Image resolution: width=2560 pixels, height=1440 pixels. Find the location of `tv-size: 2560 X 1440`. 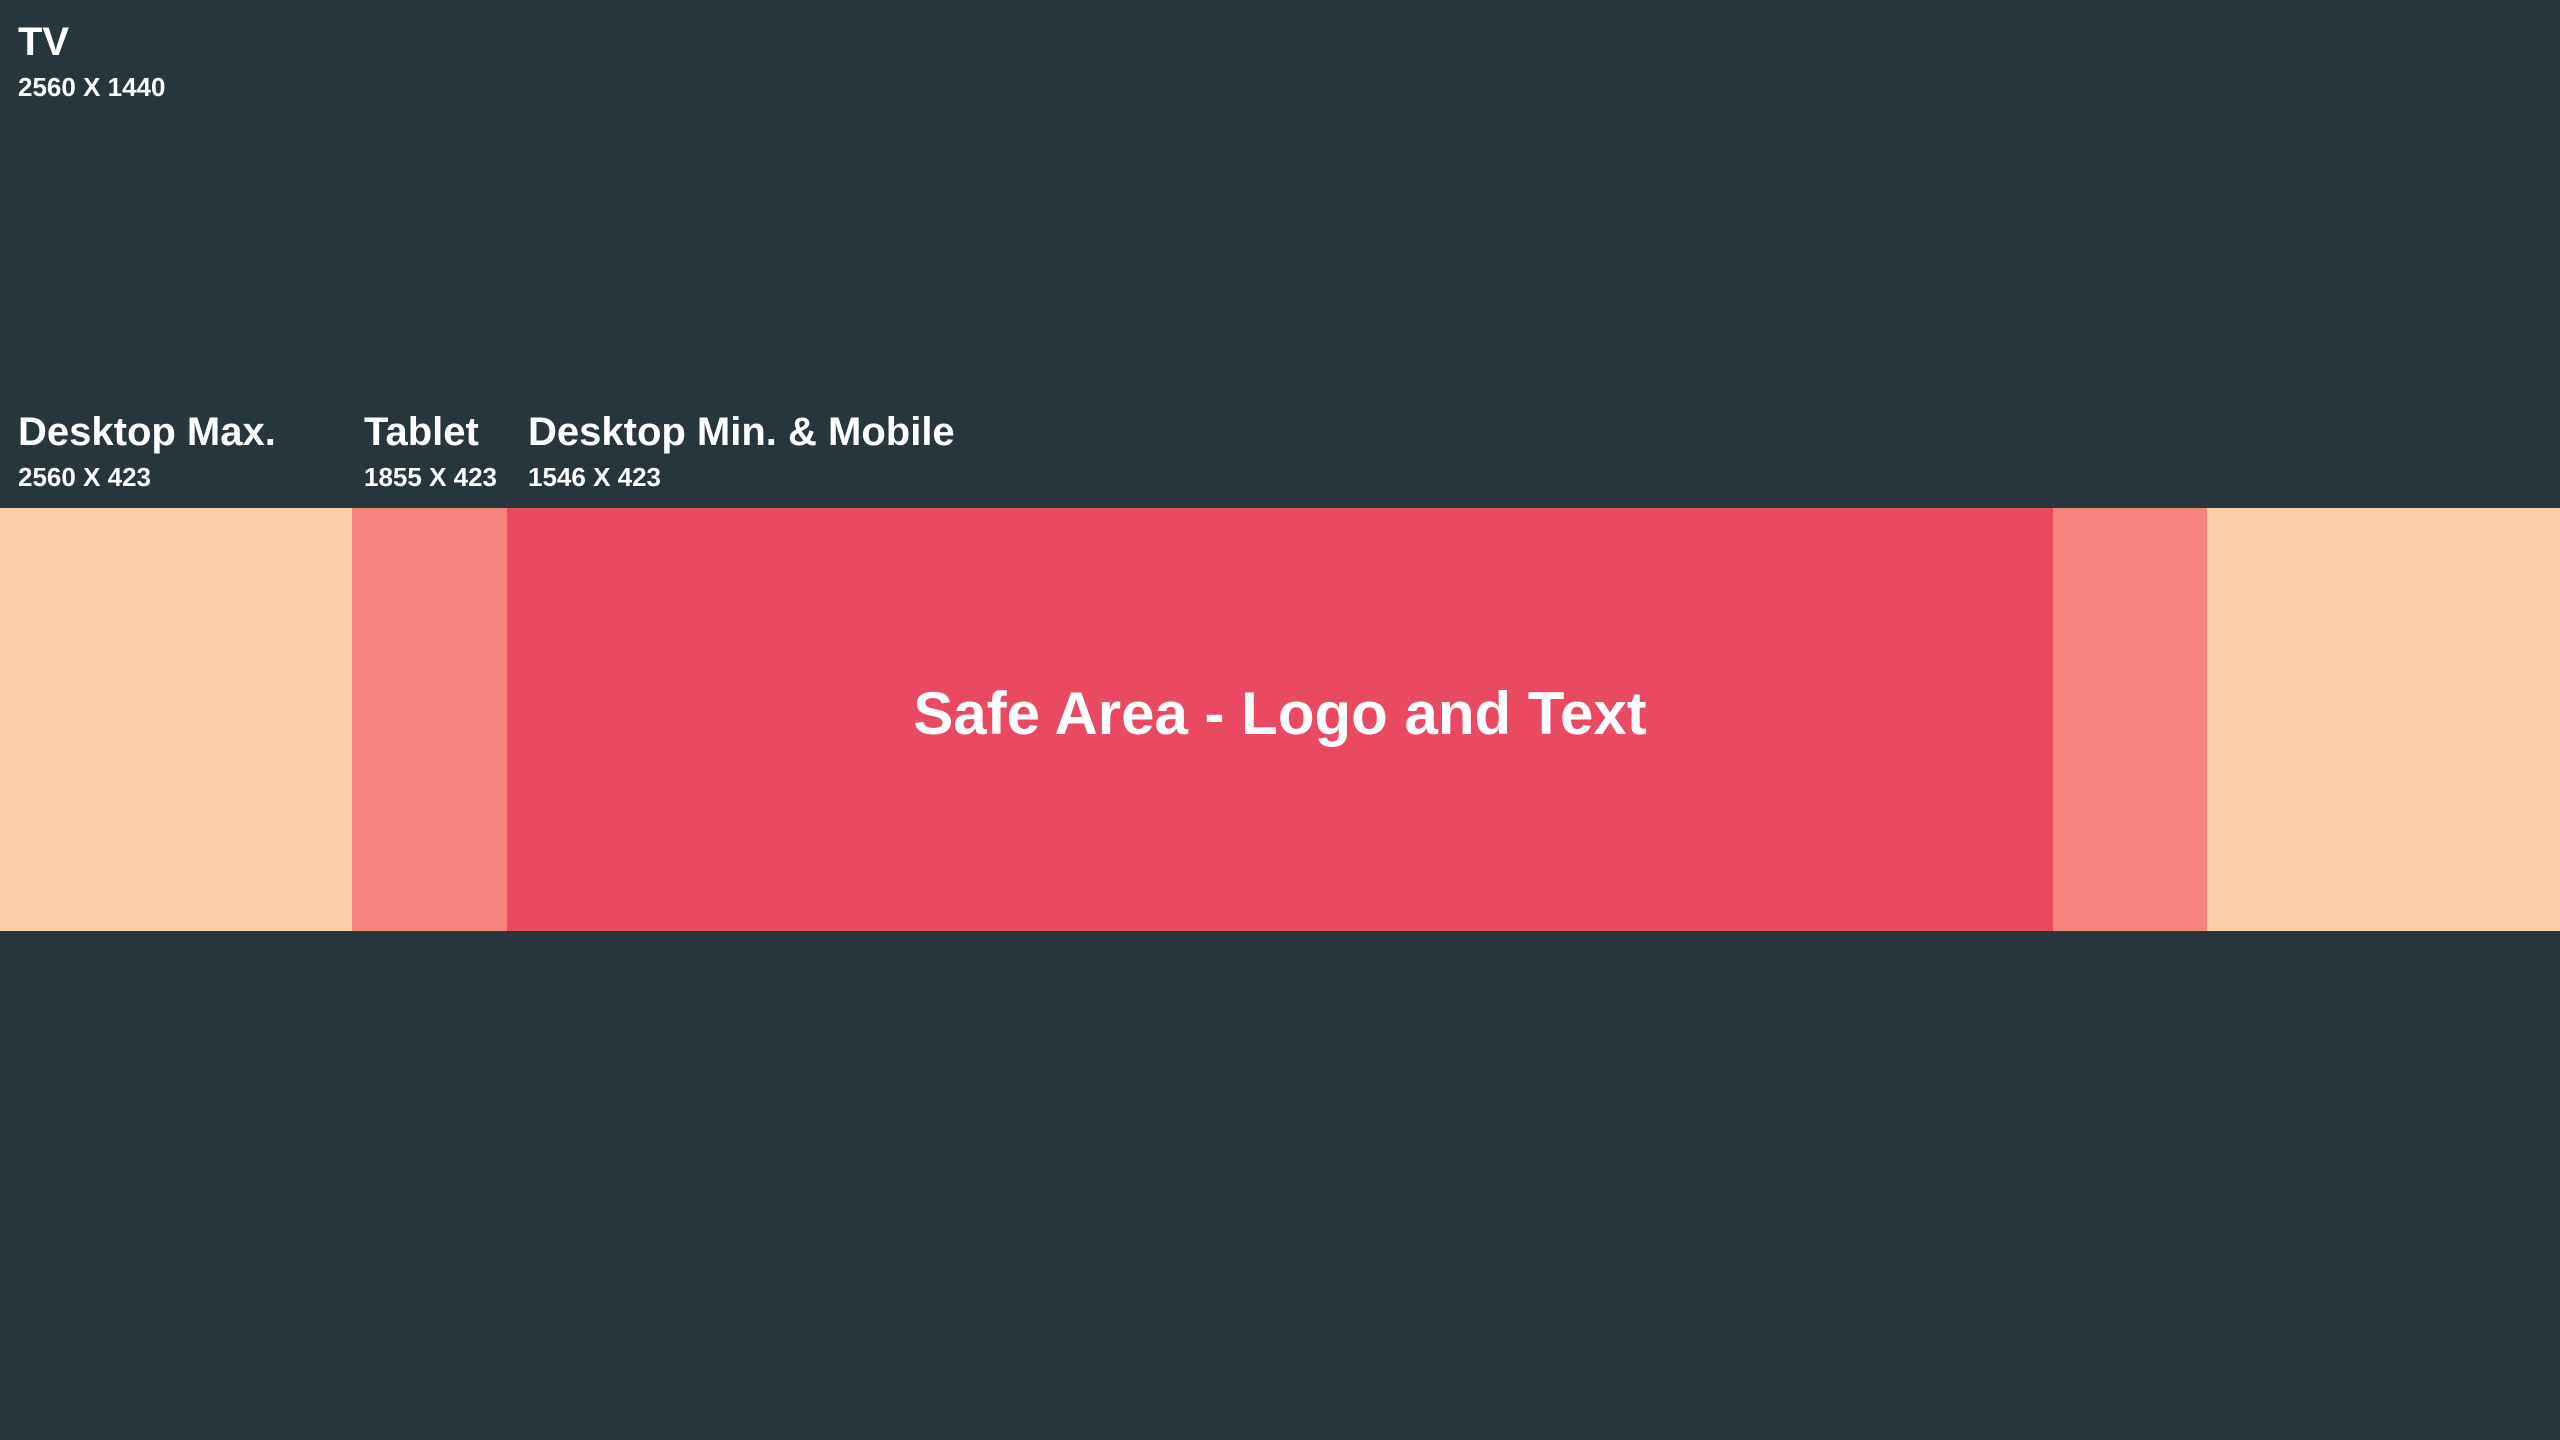

tv-size: 2560 X 1440 is located at coordinates (92, 87).